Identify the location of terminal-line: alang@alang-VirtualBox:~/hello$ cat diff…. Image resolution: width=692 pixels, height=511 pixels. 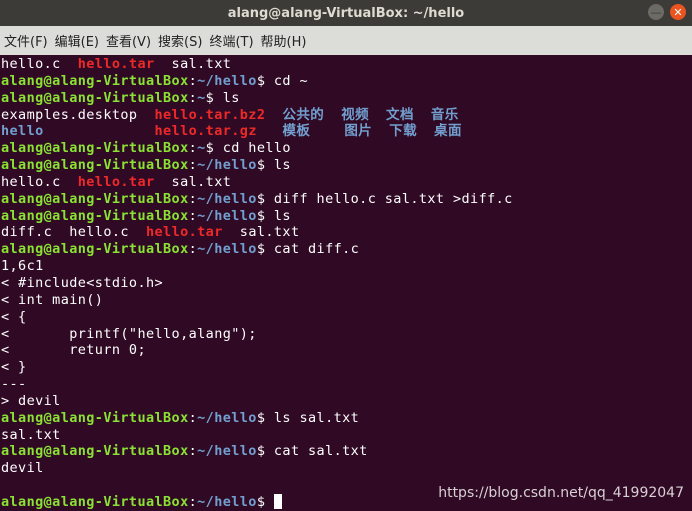
(346, 249).